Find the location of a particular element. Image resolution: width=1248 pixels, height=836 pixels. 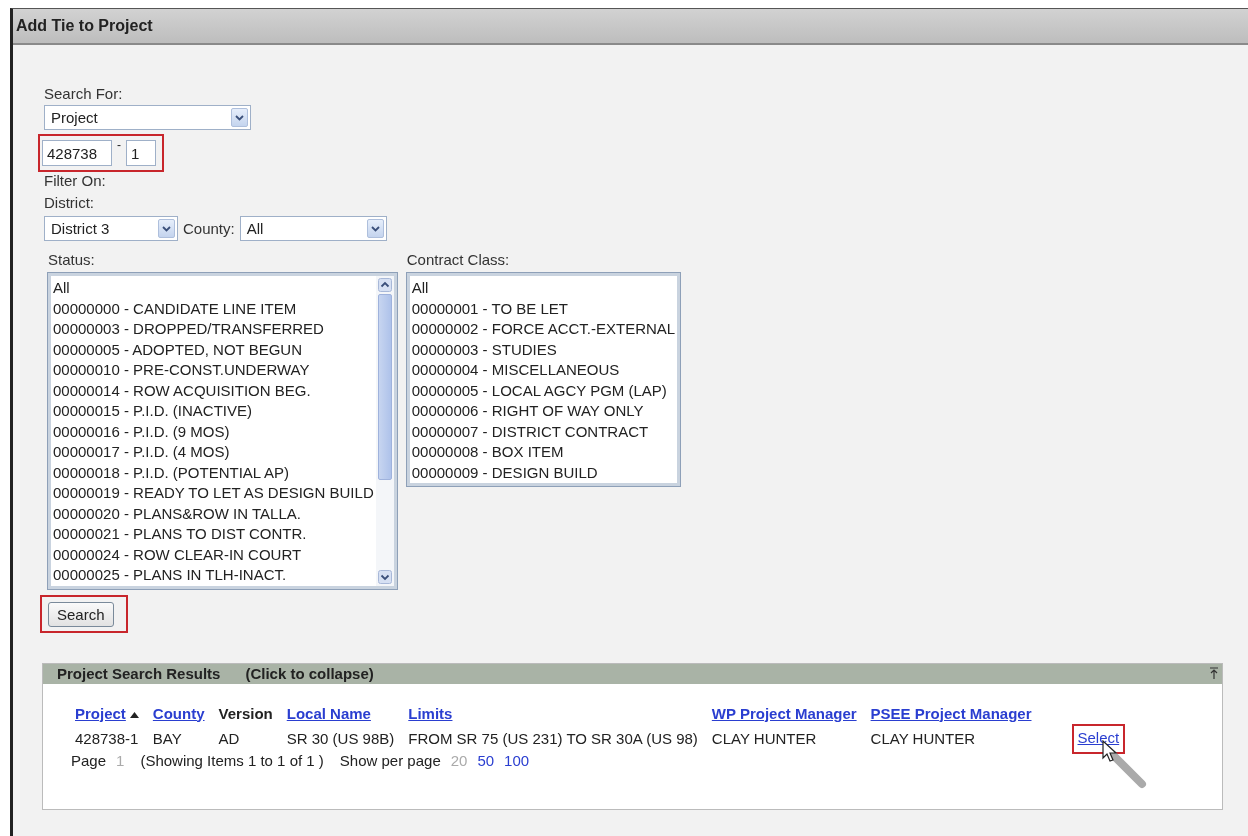

pin-icon is located at coordinates (1214, 672).